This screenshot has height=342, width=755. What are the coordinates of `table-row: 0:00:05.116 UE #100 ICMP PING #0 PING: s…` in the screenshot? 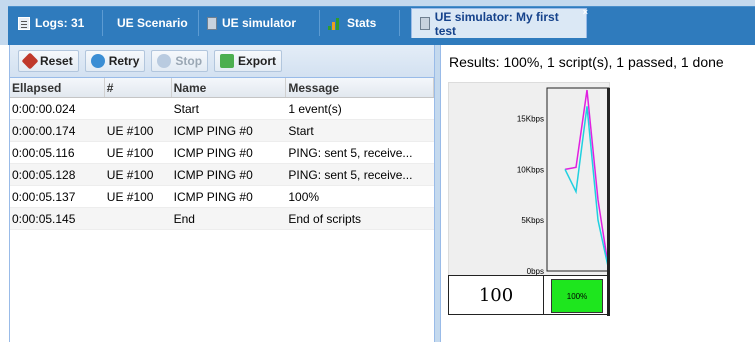 It's located at (222, 153).